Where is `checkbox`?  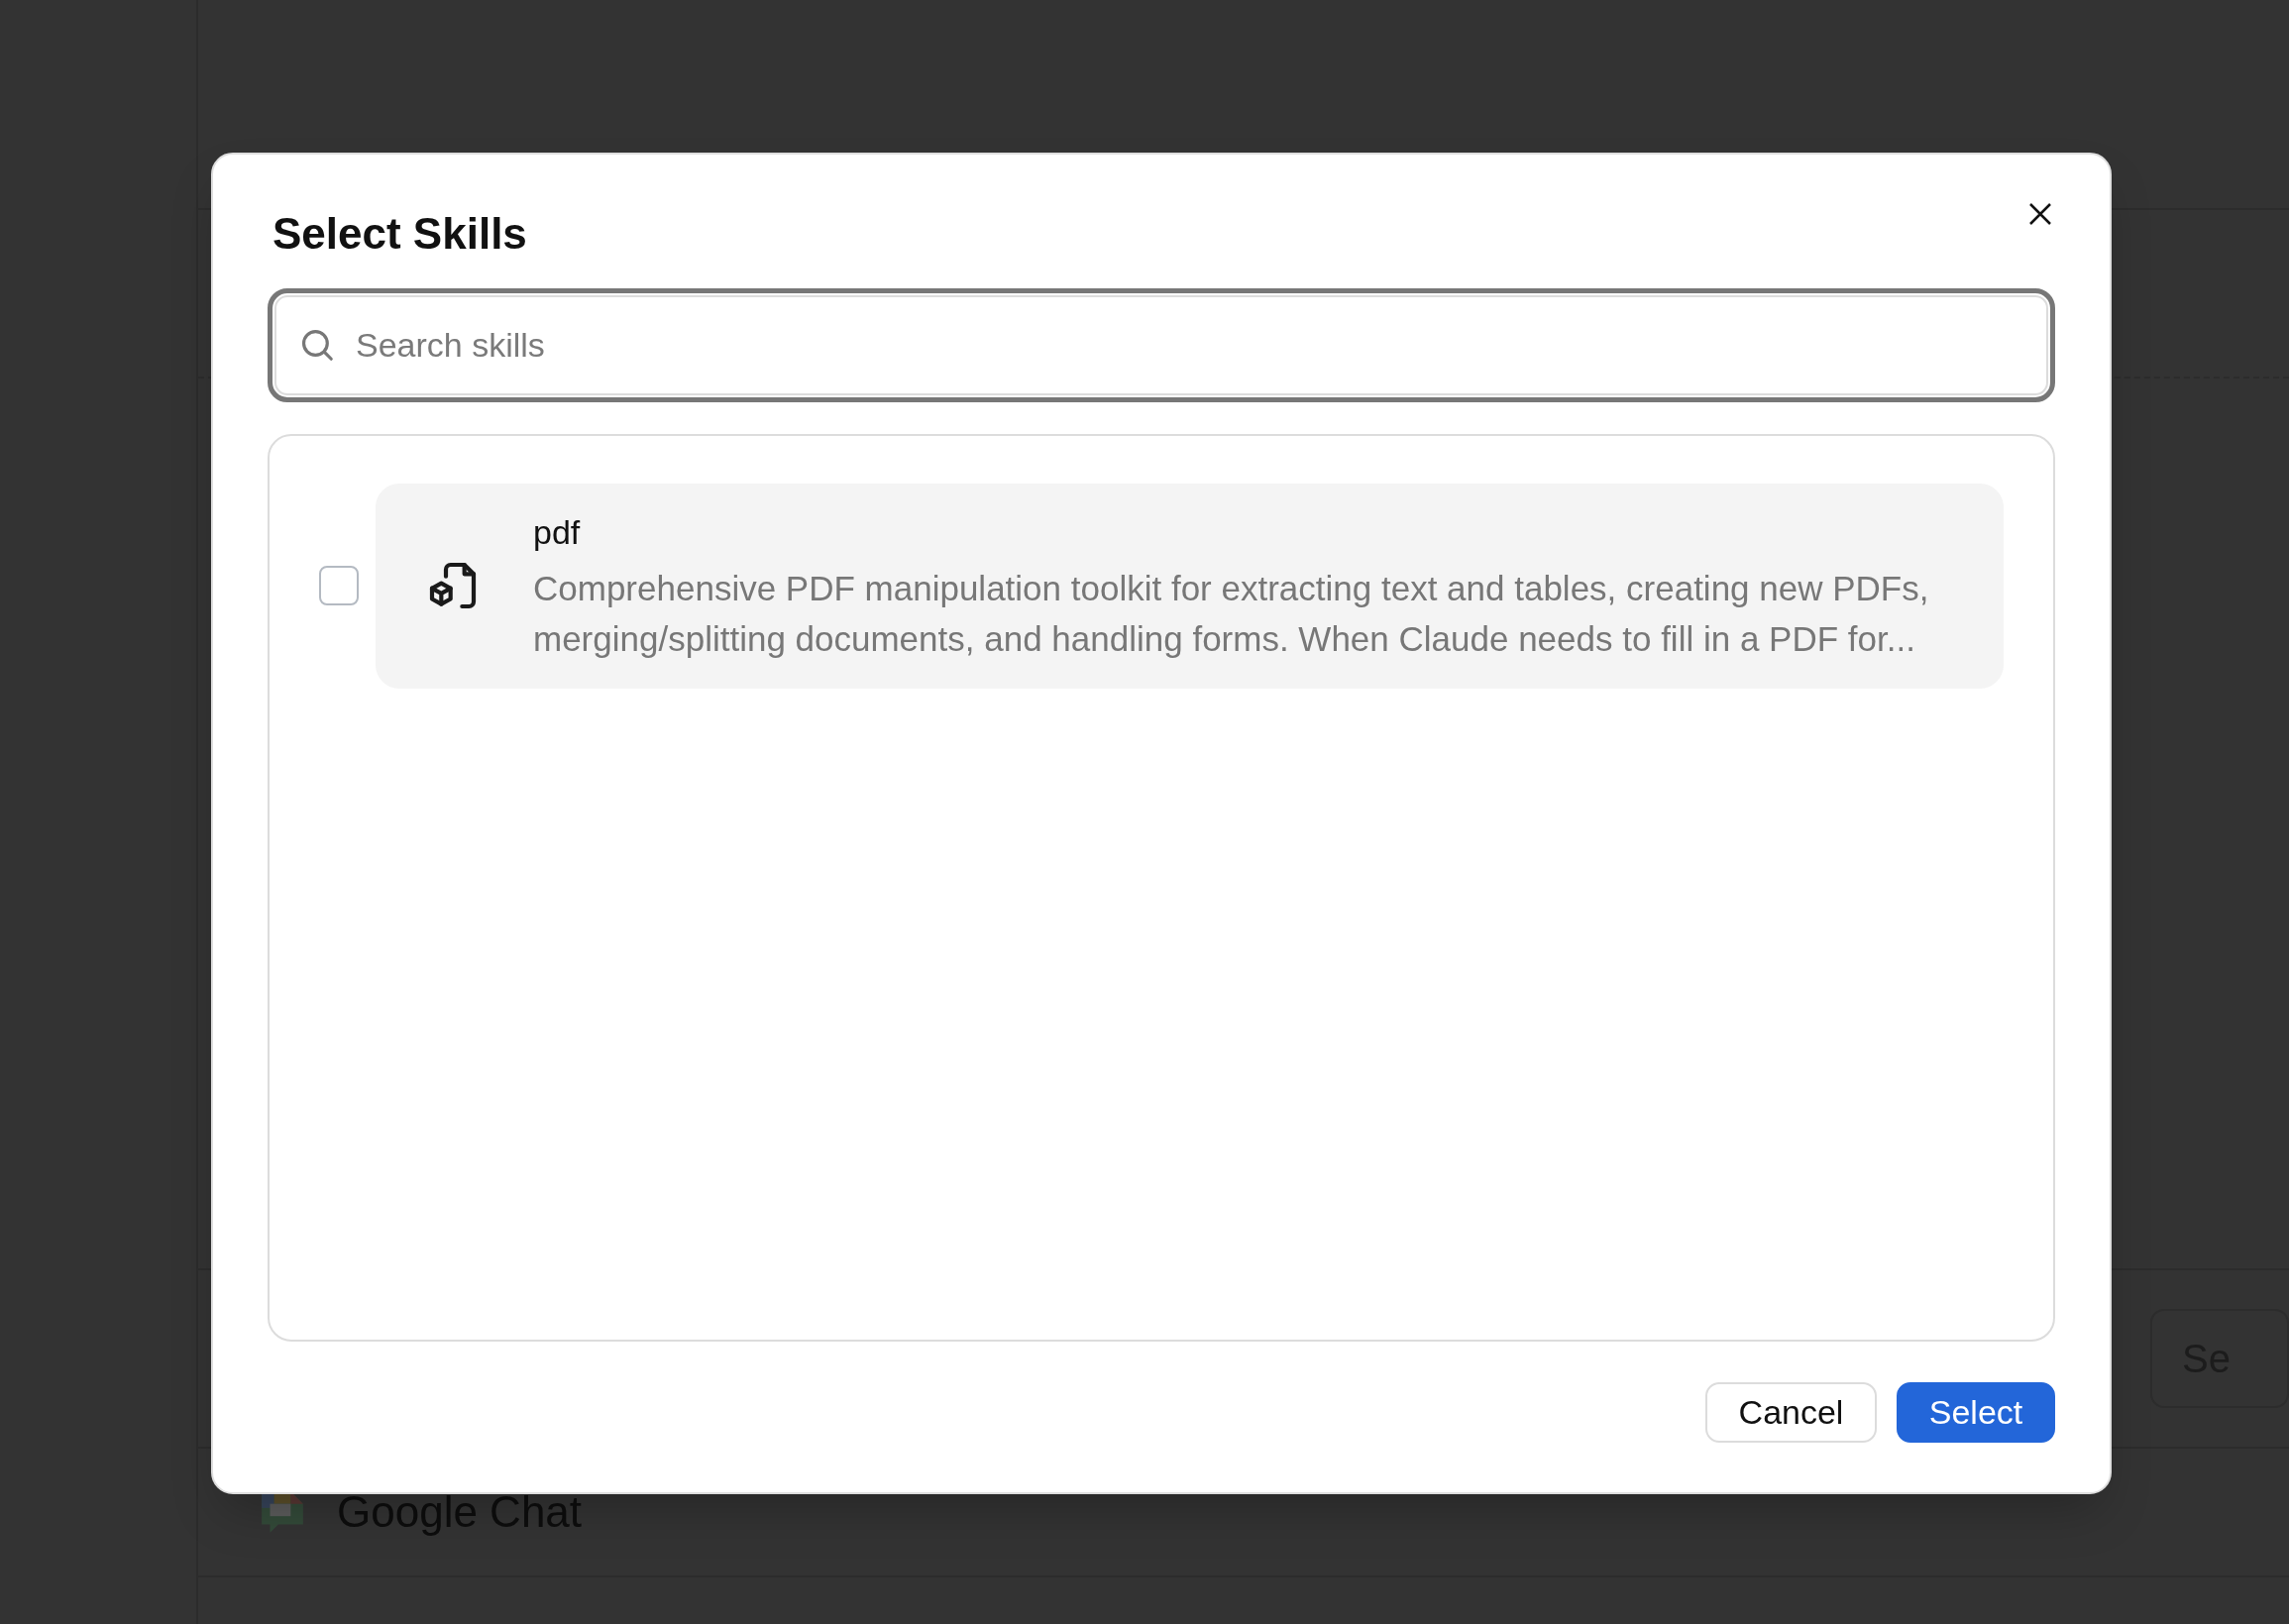 checkbox is located at coordinates (339, 586).